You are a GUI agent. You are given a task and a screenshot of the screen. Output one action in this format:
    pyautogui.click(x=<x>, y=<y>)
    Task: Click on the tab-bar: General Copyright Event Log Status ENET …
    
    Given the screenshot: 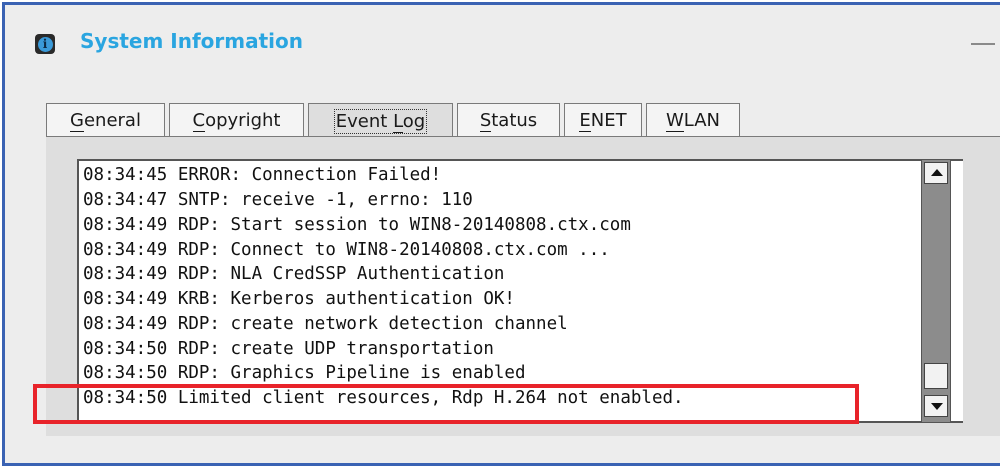 What is the action you would take?
    pyautogui.click(x=395, y=121)
    